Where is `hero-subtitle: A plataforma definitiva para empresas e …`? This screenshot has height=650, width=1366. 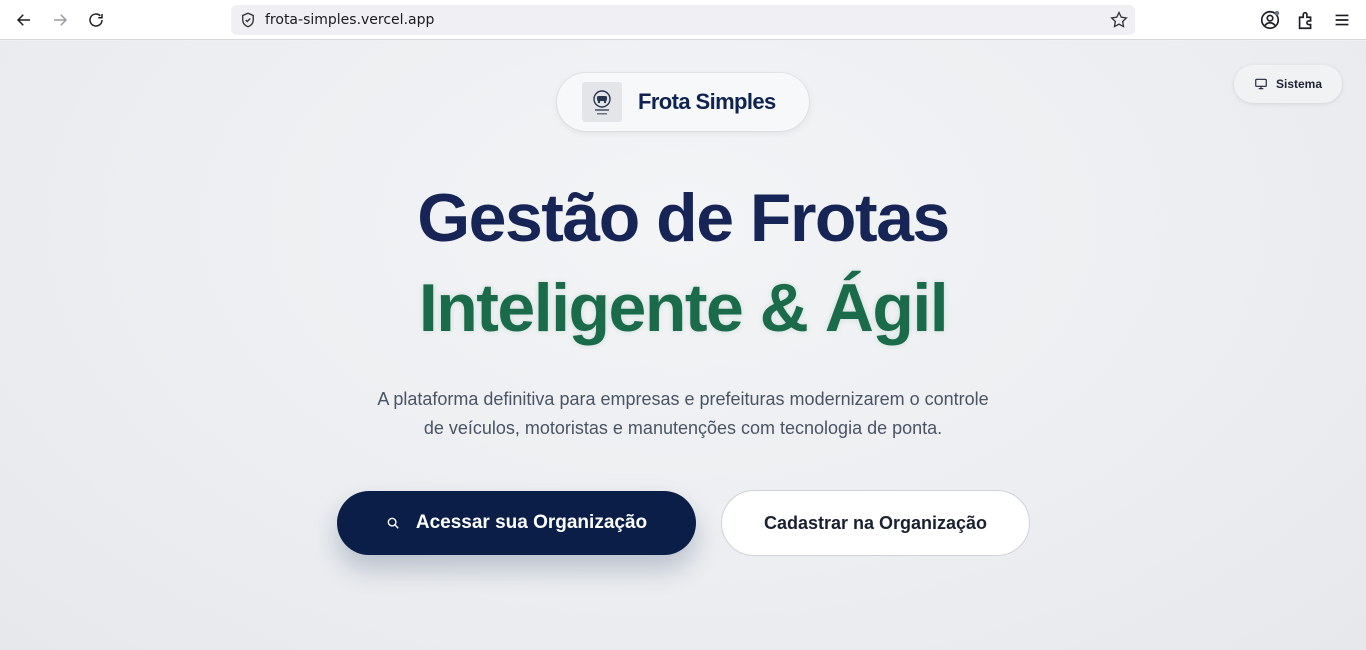 hero-subtitle: A plataforma definitiva para empresas e … is located at coordinates (683, 414).